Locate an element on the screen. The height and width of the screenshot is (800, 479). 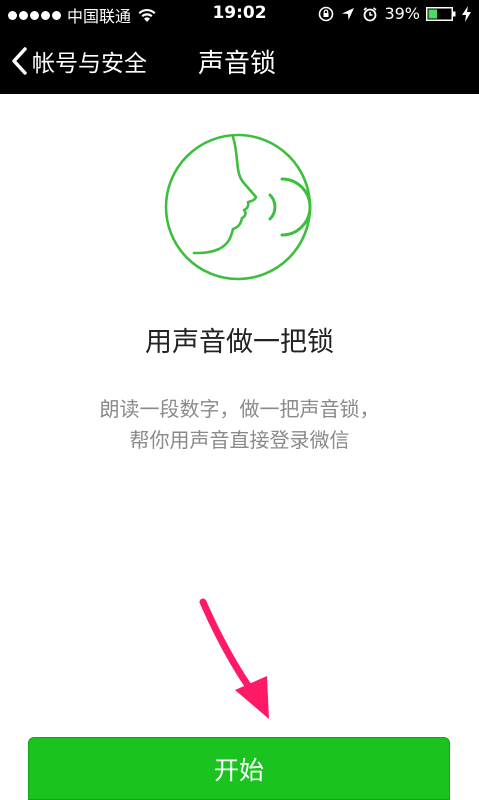
header: 中国联通 19:02 39% 帐号与安全 声音锁 is located at coordinates (239, 47).